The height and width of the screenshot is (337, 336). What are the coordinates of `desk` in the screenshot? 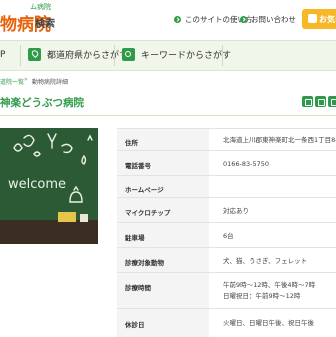 It's located at (49, 228).